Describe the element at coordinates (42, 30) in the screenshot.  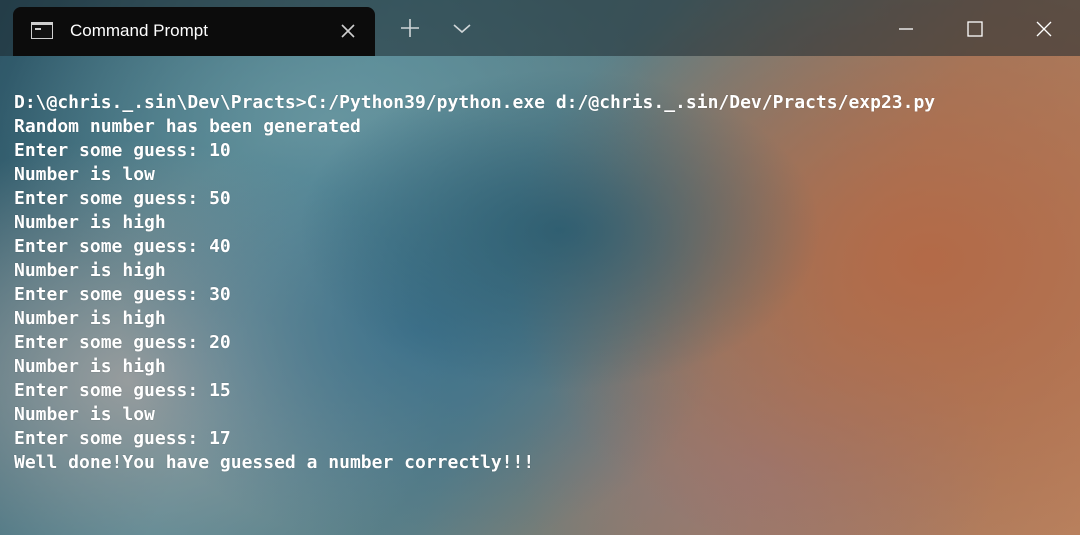
I see `terminal-icon` at that location.